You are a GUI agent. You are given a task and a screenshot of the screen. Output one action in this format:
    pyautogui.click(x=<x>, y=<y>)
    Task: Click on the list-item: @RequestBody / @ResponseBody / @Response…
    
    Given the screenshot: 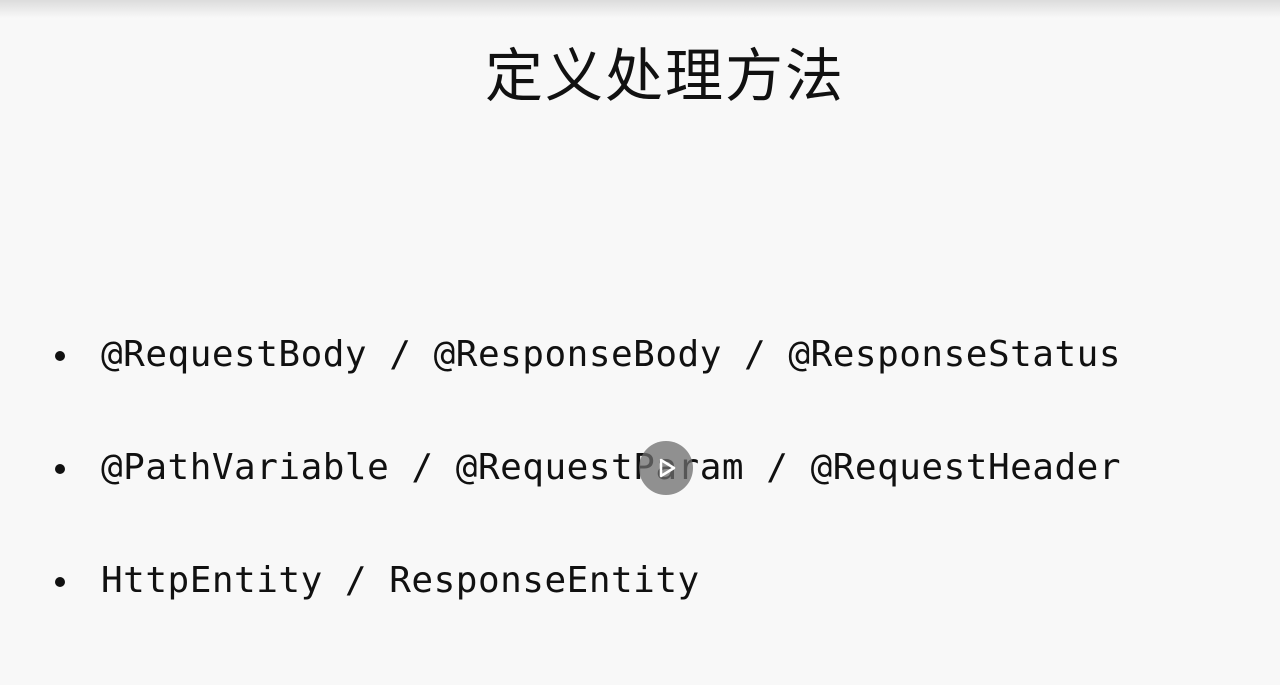 What is the action you would take?
    pyautogui.click(x=588, y=379)
    